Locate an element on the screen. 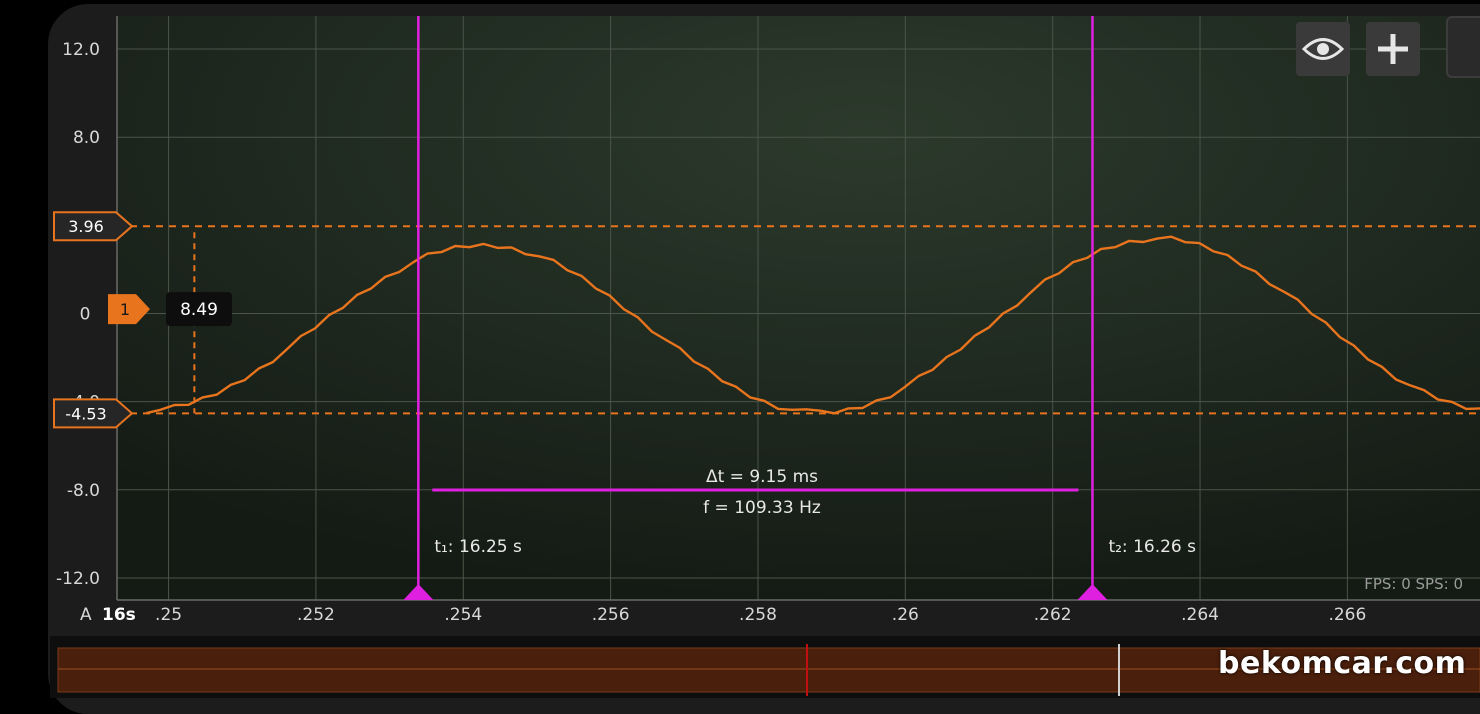 The image size is (1480, 714). level-marker-label: 3.96 is located at coordinates (86, 226).